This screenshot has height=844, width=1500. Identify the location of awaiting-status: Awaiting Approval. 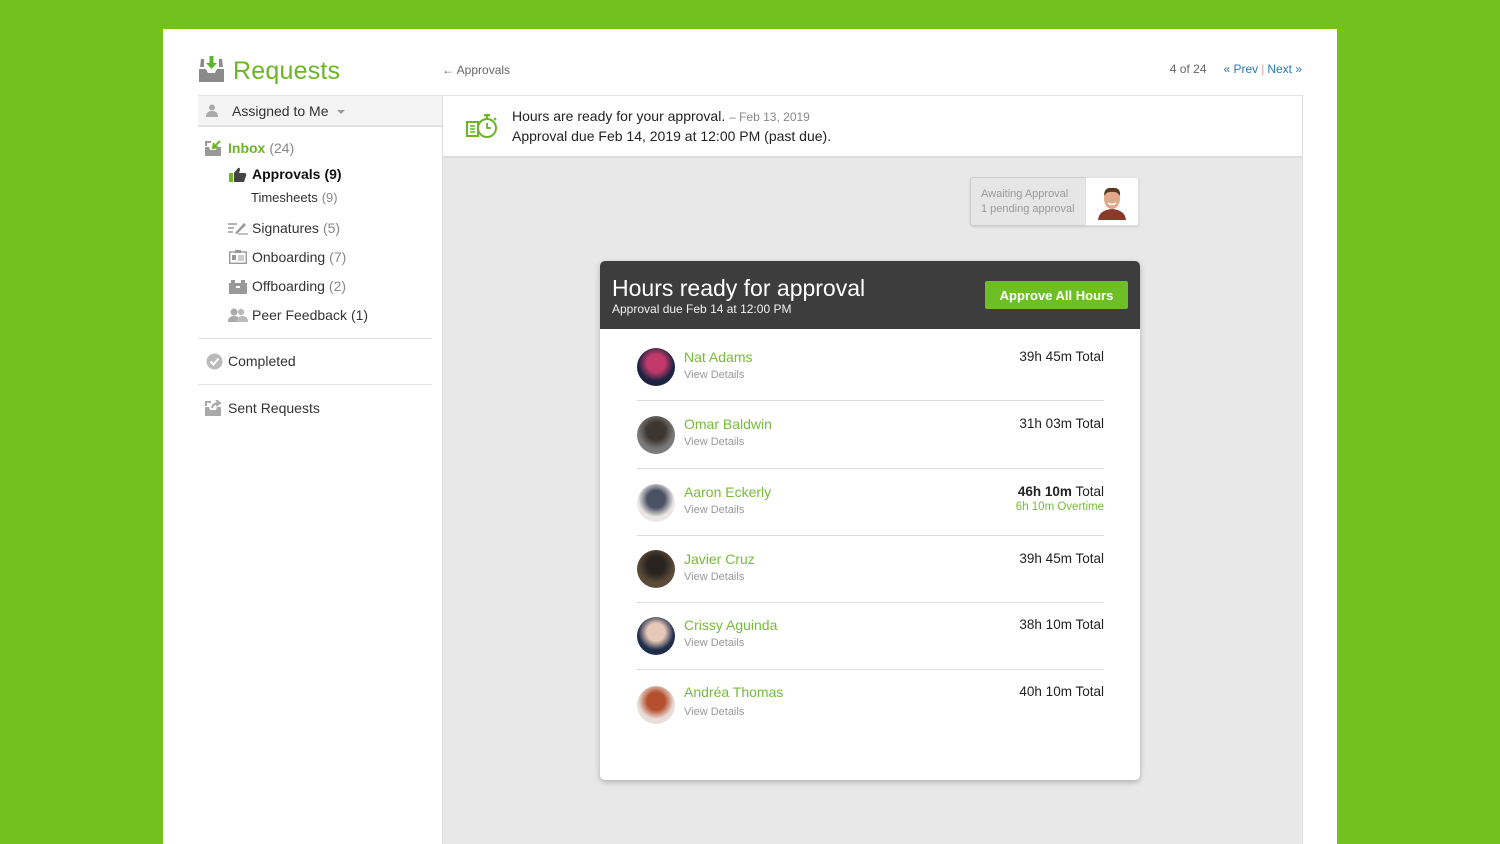
(1025, 194).